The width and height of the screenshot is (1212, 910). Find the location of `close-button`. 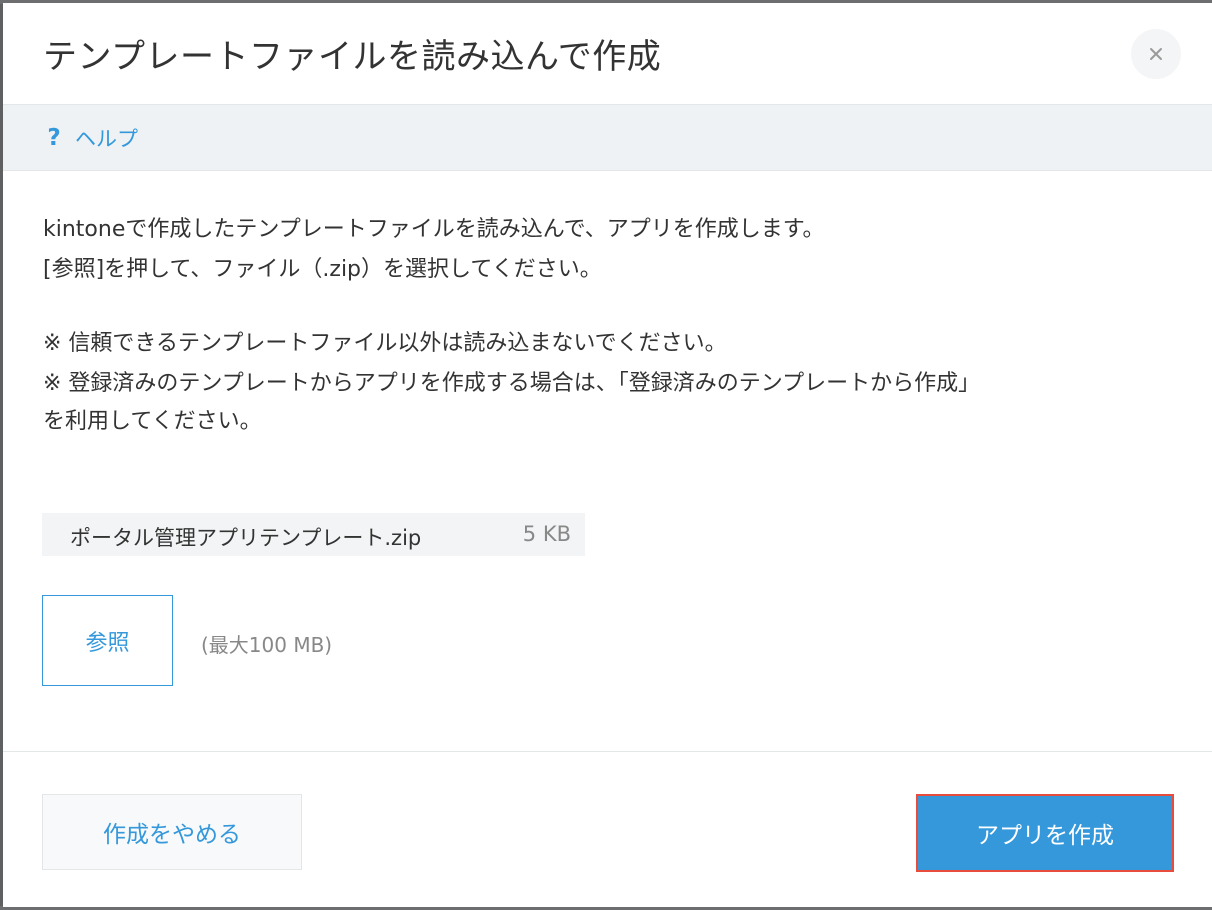

close-button is located at coordinates (1156, 54).